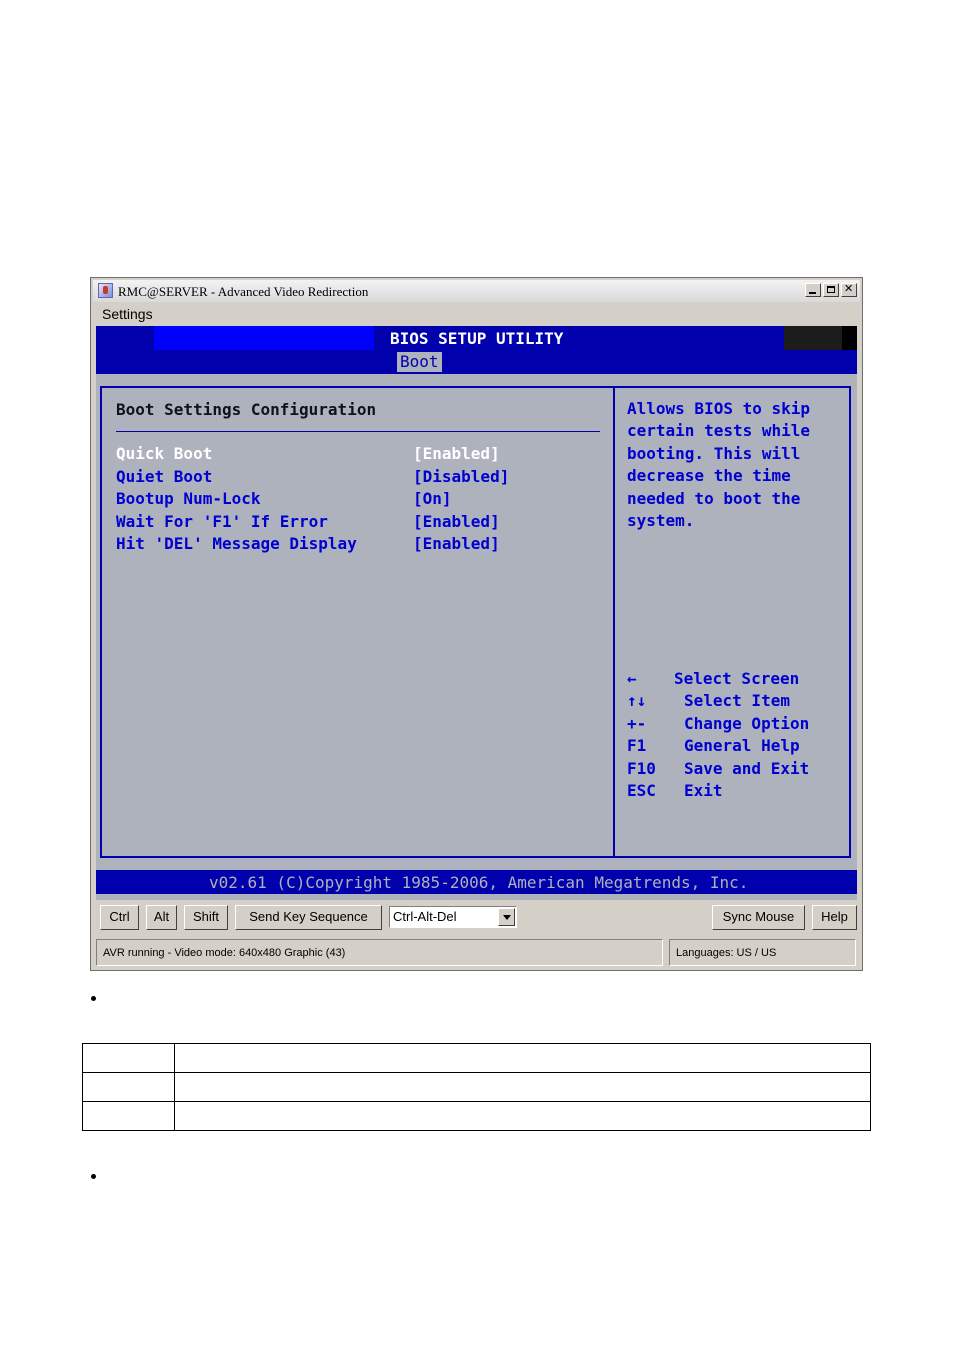 The width and height of the screenshot is (954, 1350). What do you see at coordinates (637, 700) in the screenshot?
I see `up-down-arrow-key: ↑↓` at bounding box center [637, 700].